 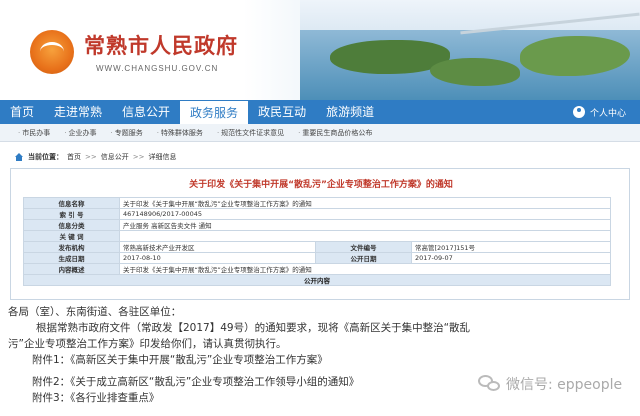 What do you see at coordinates (217, 247) in the screenshot?
I see `meta-value-issuer: 常熟高新技术产业开发区` at bounding box center [217, 247].